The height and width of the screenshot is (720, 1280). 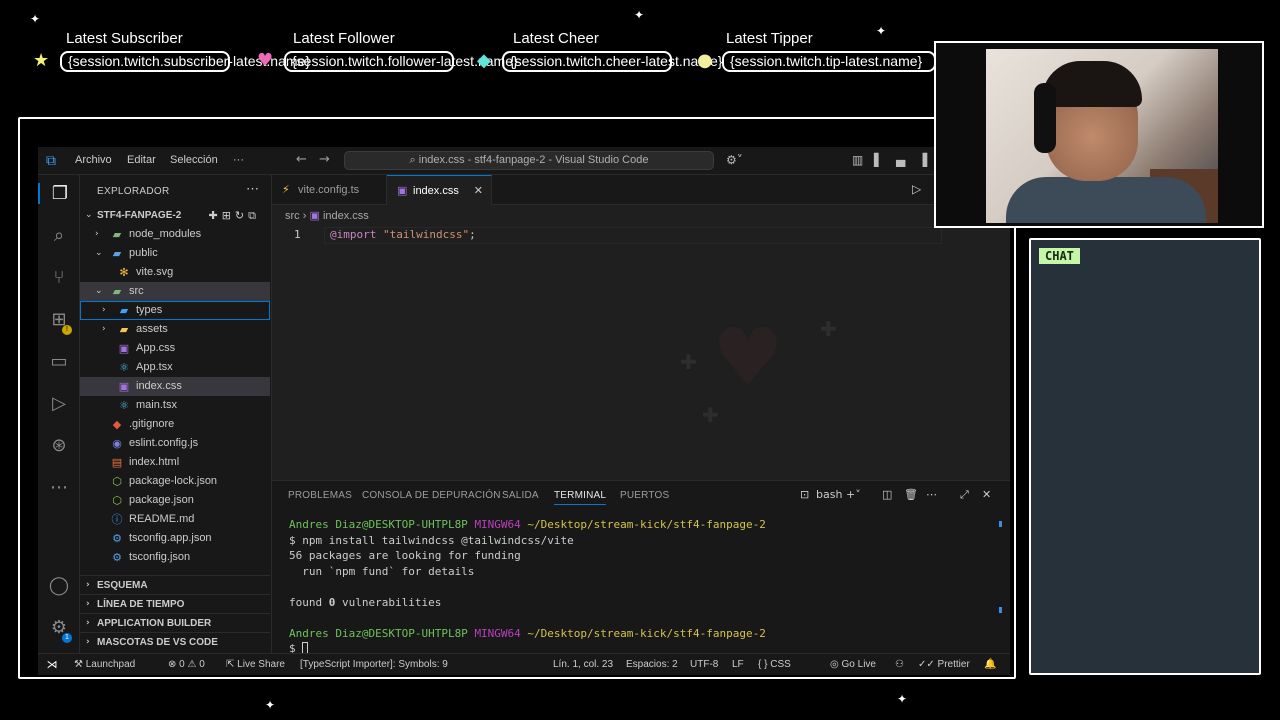 I want to click on tree-item-eslint-config: ◉ eslint.config.js, so click(x=175, y=443).